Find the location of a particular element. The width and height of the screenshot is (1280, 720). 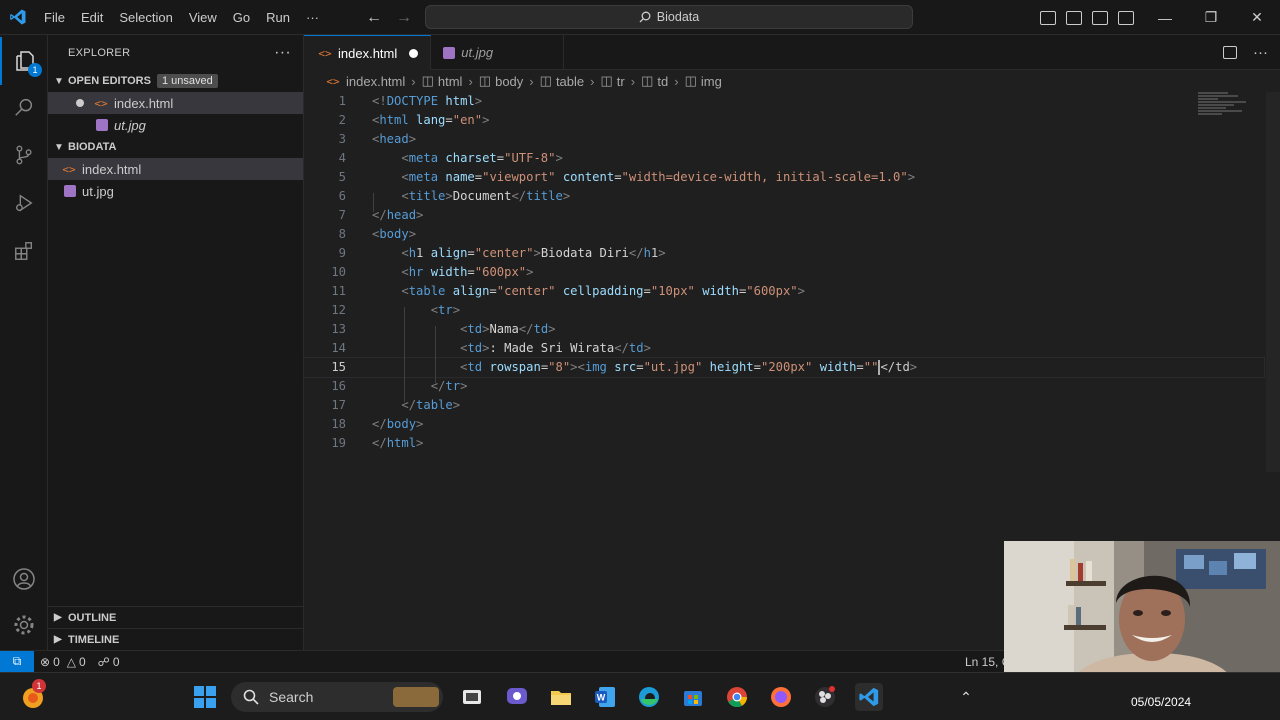

code-line: 8 <body> is located at coordinates (784, 234).